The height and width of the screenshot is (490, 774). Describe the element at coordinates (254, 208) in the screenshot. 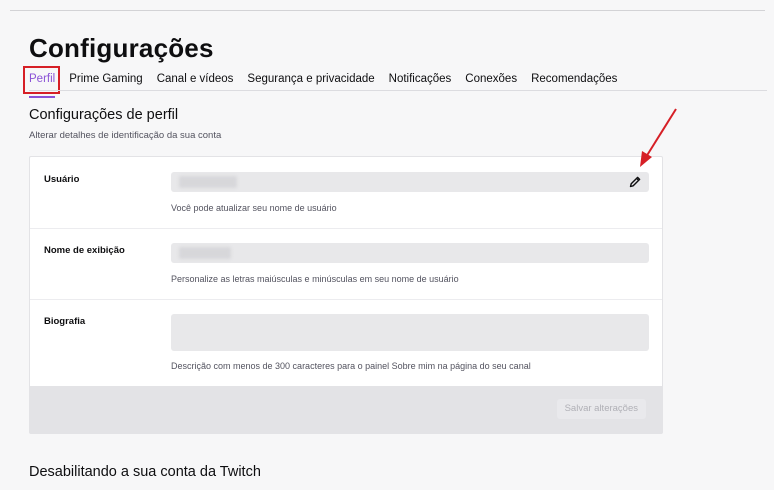

I see `username-hint: Você pode atualizar seu nome de usuário` at that location.